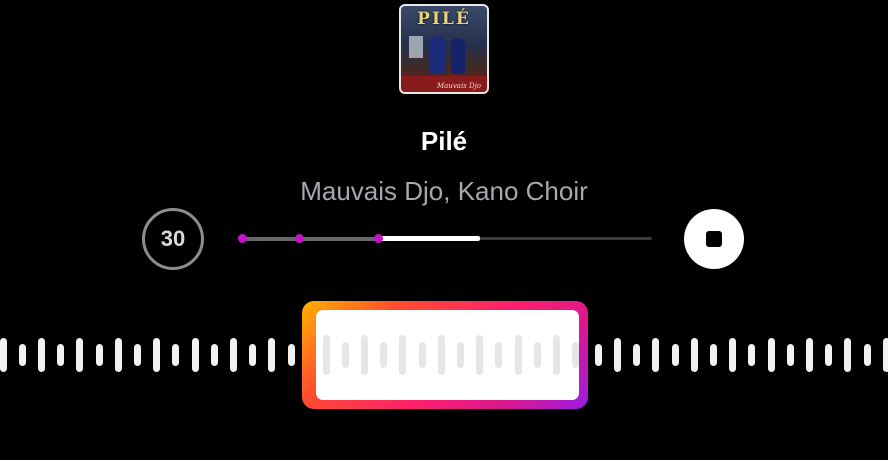  I want to click on song-artist: Mauvais Djo, Kano Choir, so click(444, 191).